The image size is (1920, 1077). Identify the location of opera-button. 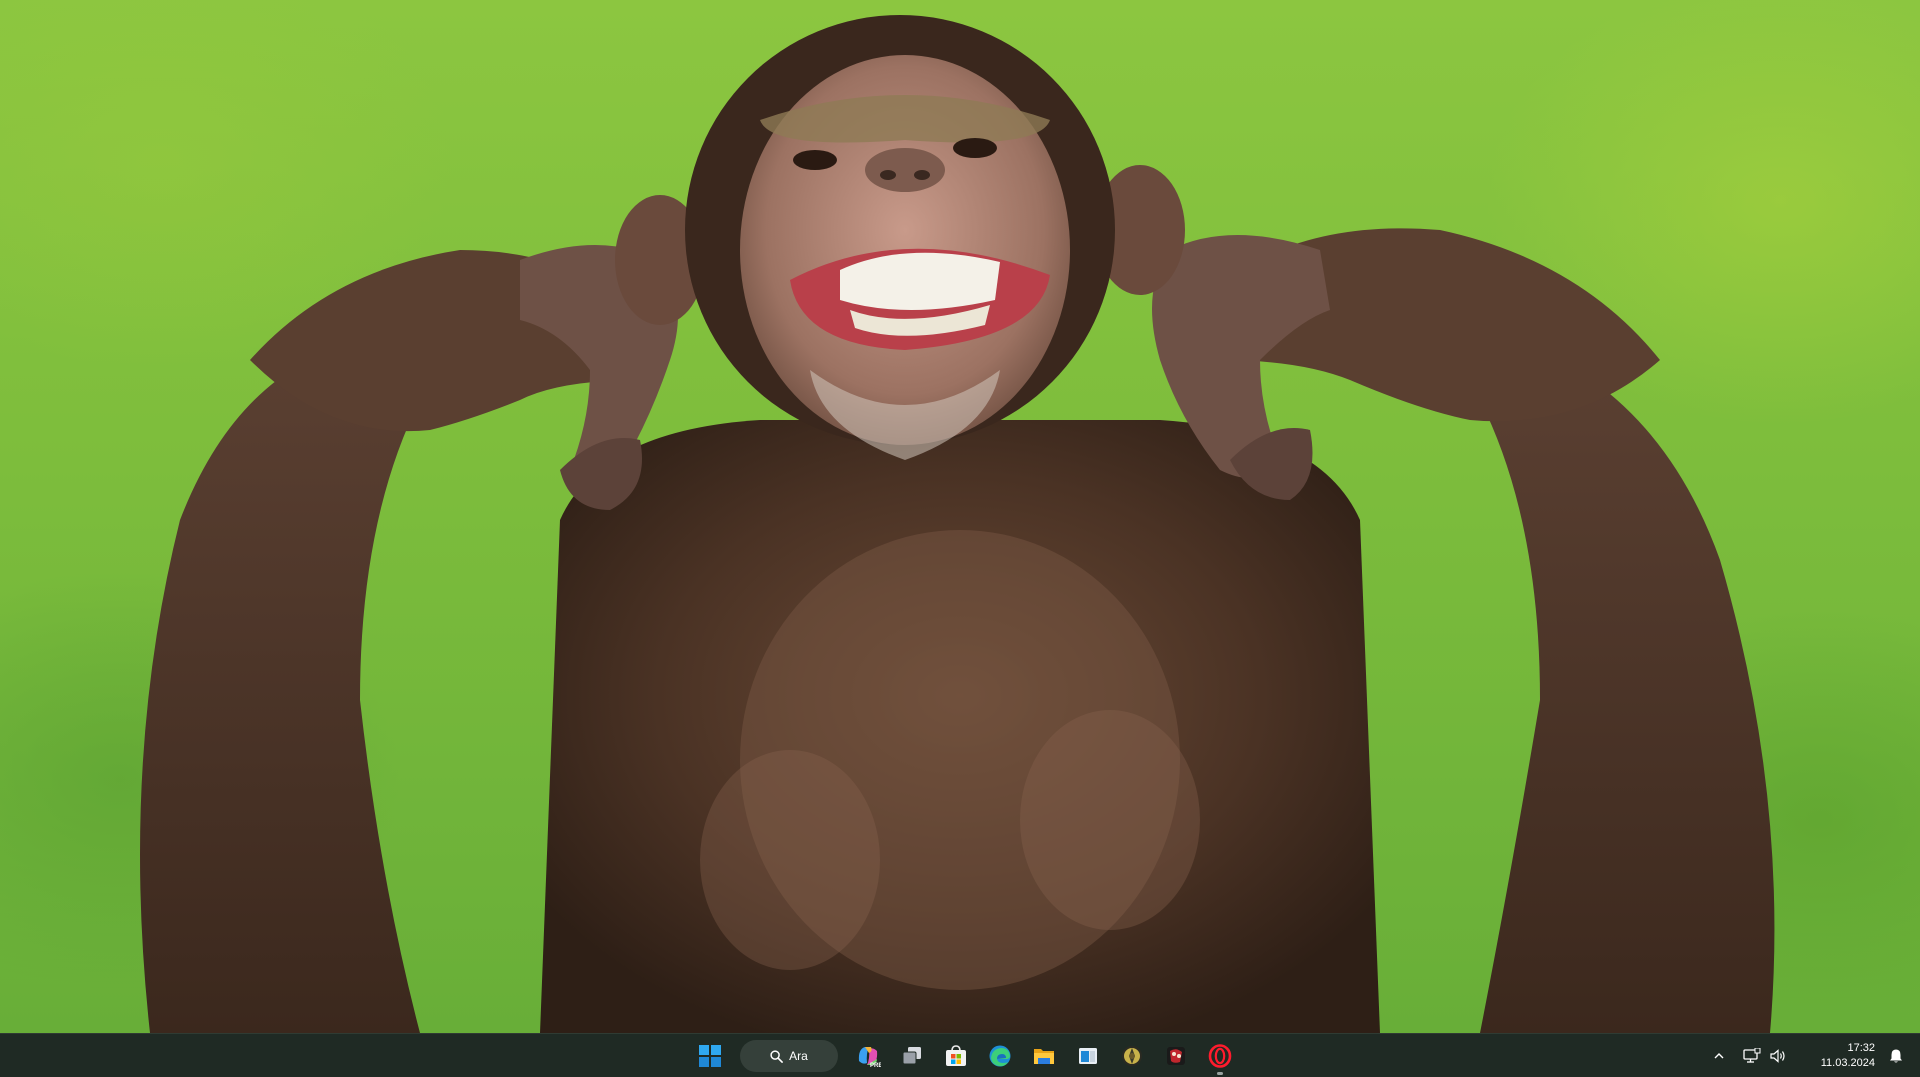
(1220, 1056).